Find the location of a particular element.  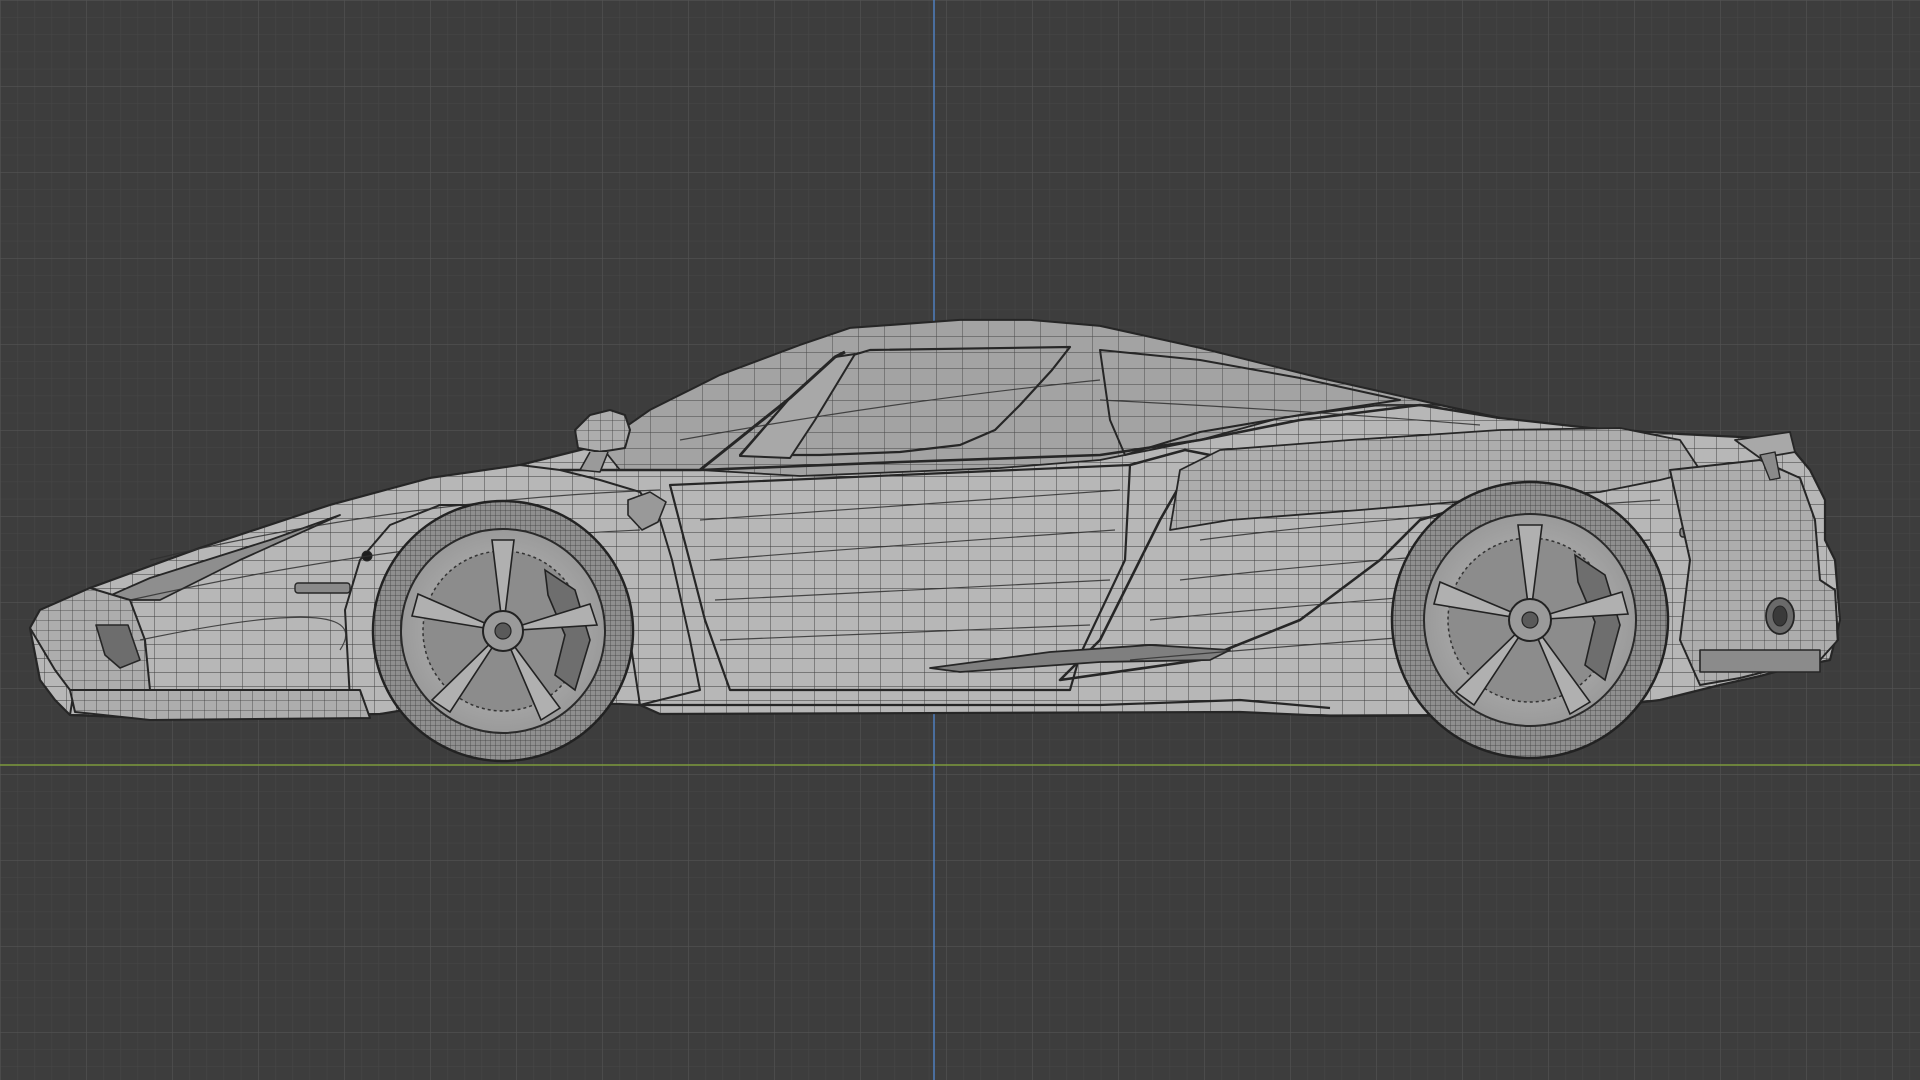

front-hub-nut is located at coordinates (503, 631).